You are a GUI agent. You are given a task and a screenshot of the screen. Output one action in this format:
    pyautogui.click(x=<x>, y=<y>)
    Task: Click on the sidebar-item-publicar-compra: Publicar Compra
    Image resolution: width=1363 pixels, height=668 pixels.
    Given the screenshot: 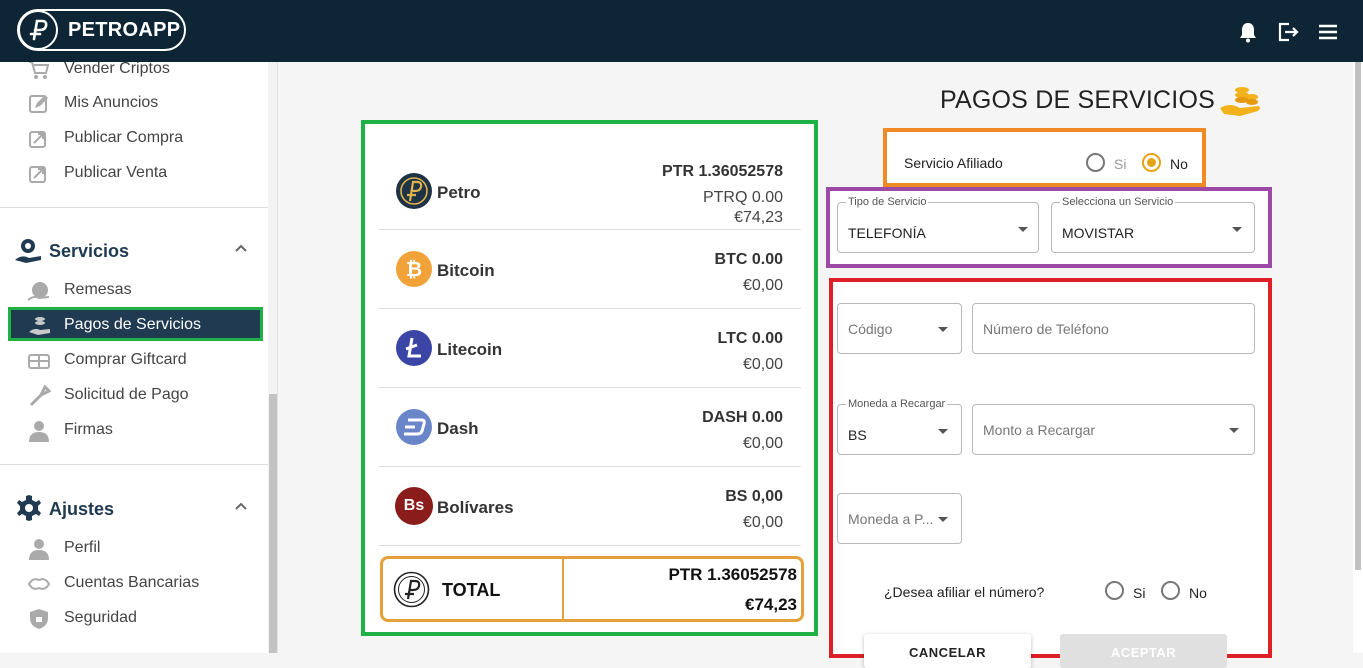 What is the action you would take?
    pyautogui.click(x=131, y=138)
    